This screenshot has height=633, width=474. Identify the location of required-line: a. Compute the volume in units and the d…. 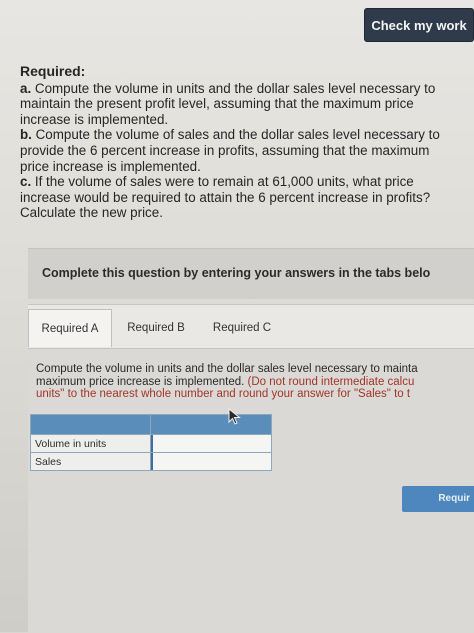
(247, 89).